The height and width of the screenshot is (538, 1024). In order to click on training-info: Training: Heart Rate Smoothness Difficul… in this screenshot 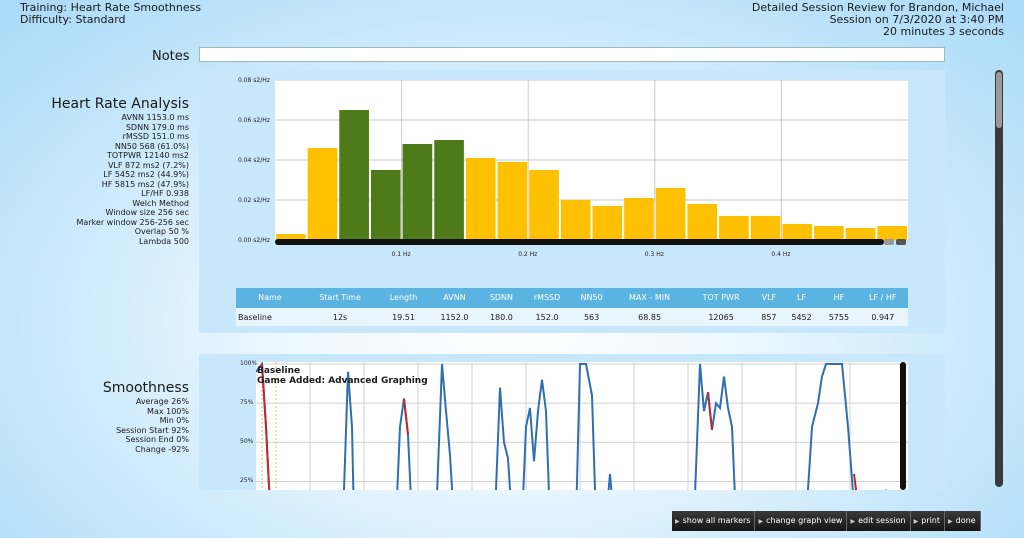, I will do `click(110, 14)`.